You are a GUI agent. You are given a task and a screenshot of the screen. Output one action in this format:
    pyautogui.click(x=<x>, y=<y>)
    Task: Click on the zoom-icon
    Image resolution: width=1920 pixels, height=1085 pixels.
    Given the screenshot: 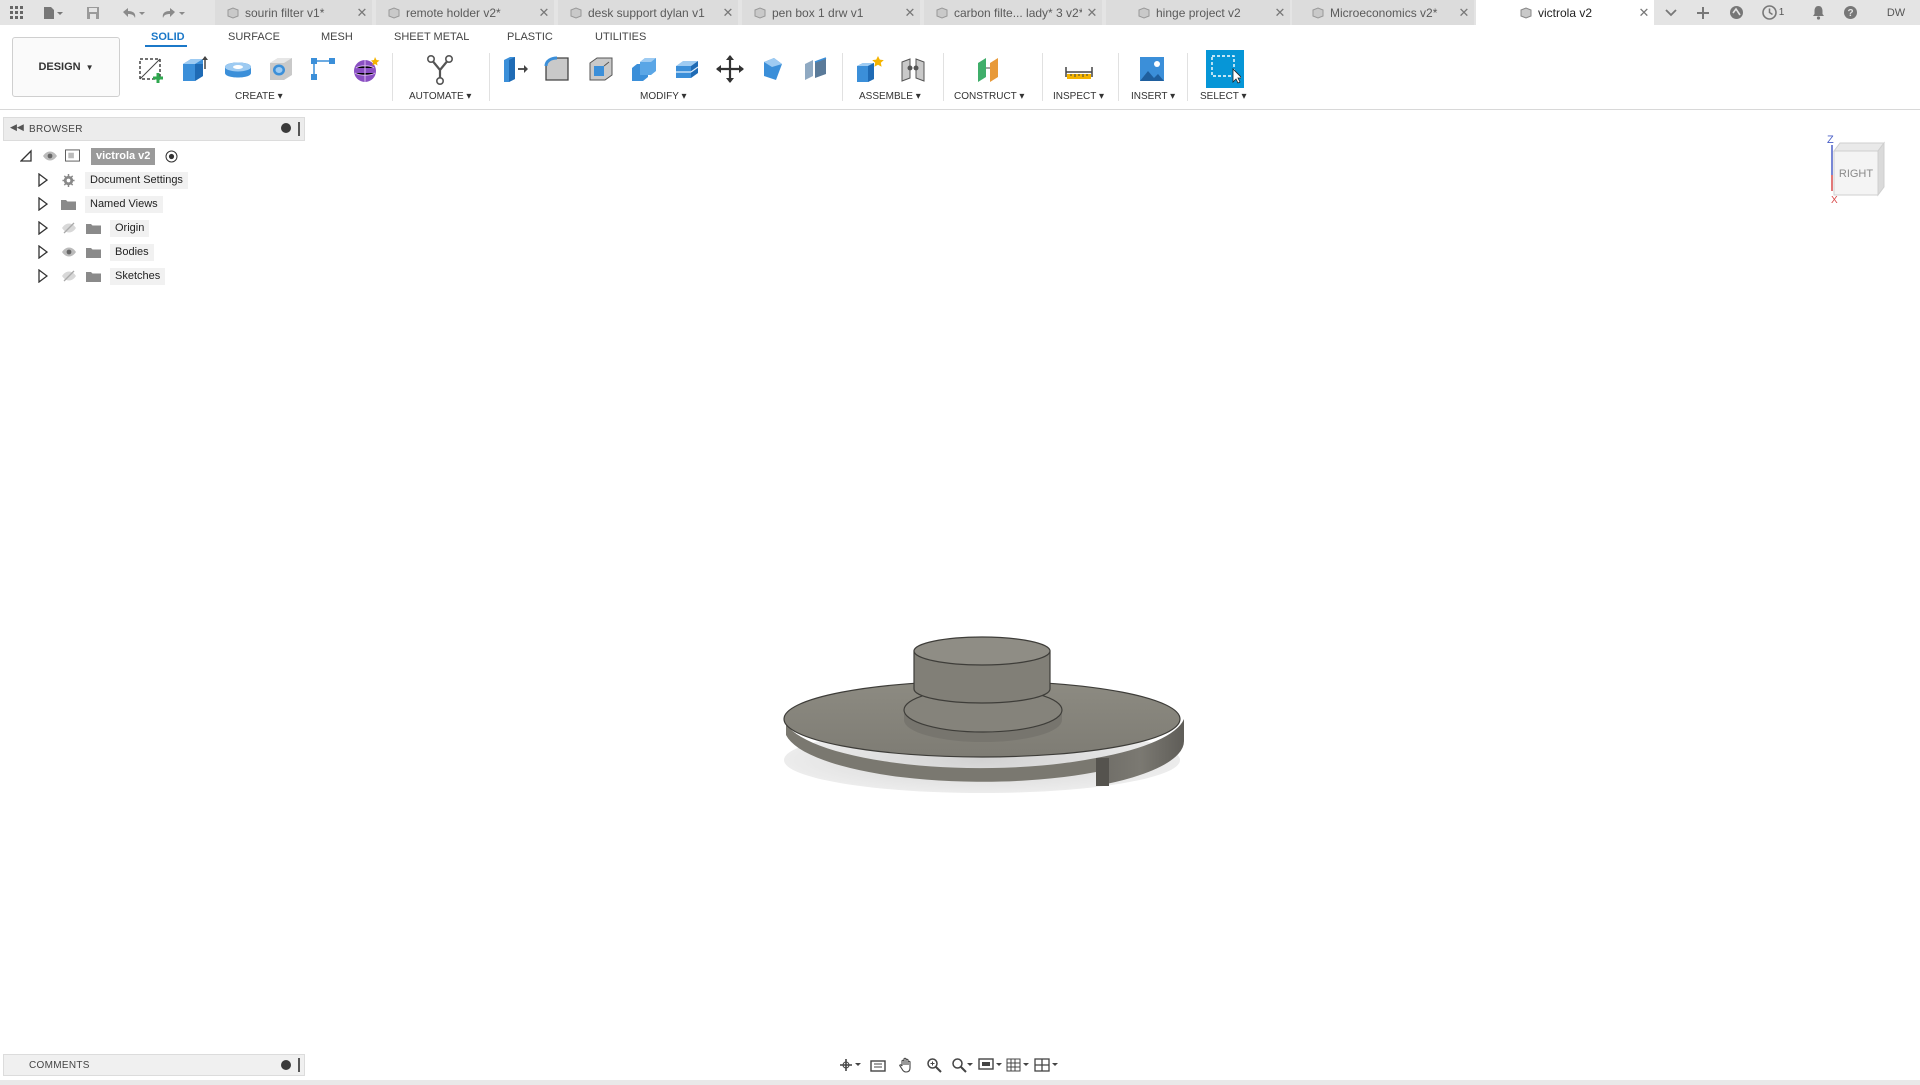 What is the action you would take?
    pyautogui.click(x=934, y=1065)
    